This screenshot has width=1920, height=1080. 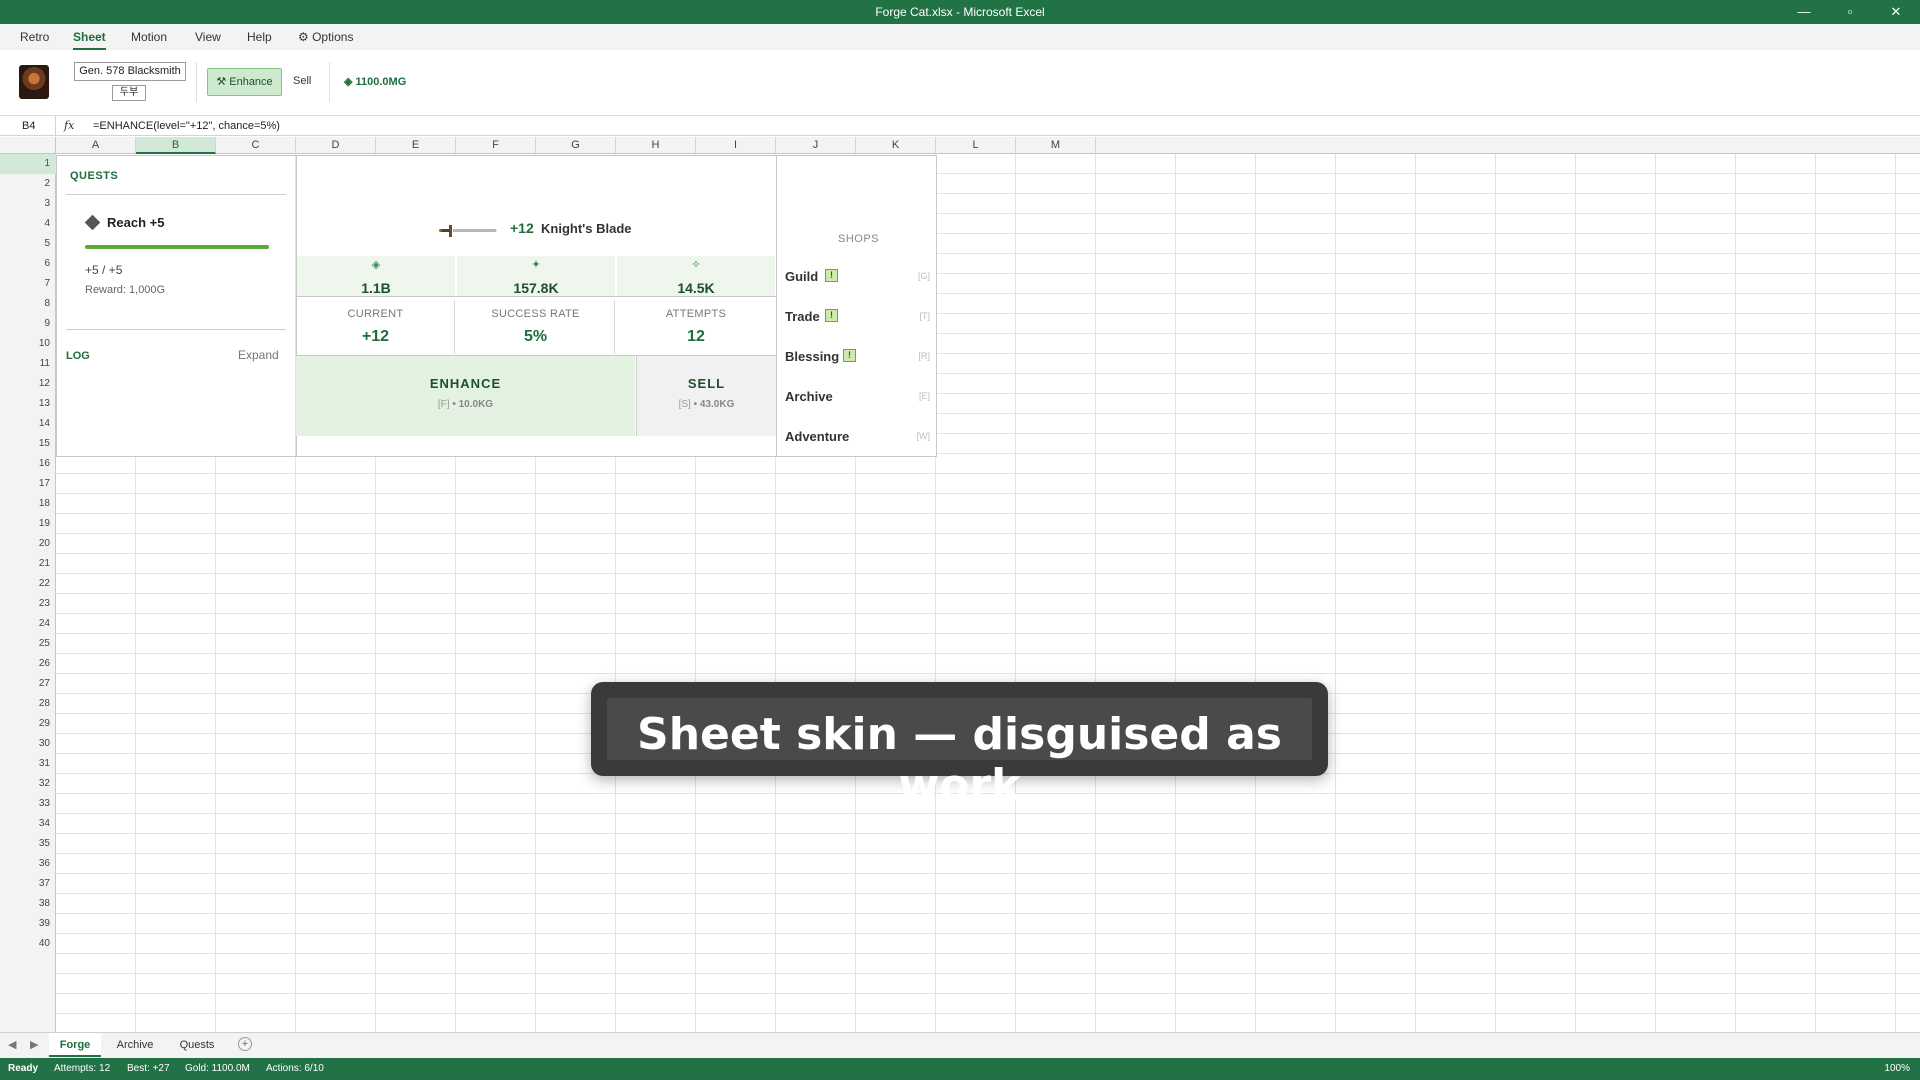 What do you see at coordinates (656, 145) in the screenshot?
I see `column-header: H` at bounding box center [656, 145].